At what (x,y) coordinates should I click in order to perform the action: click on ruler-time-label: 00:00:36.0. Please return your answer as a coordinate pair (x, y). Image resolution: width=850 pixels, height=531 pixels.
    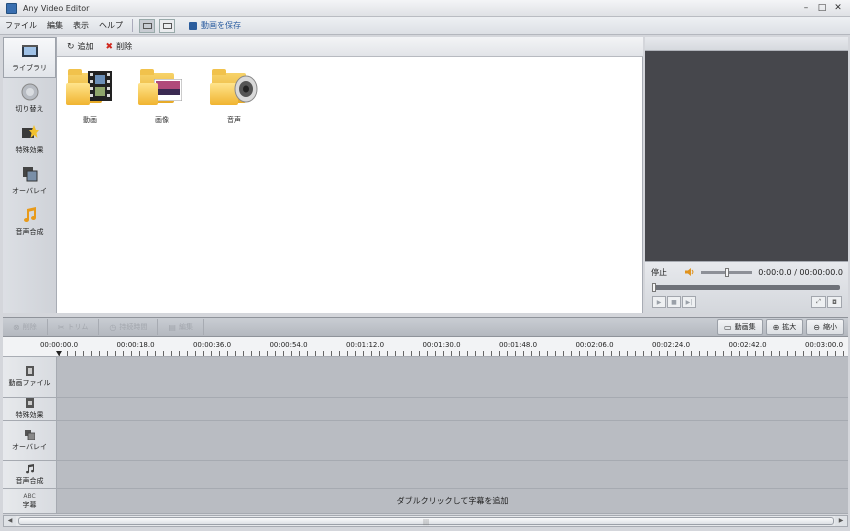
    Looking at the image, I should click on (212, 345).